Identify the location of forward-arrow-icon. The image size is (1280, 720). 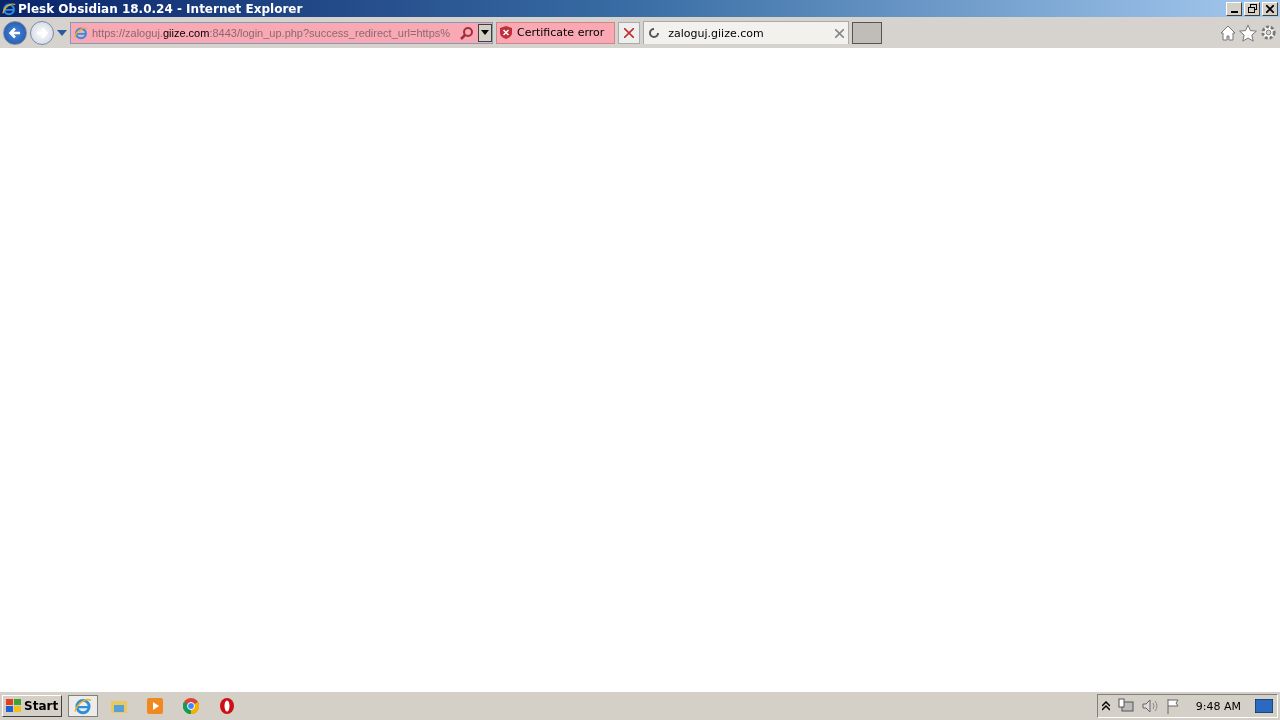
(42, 32).